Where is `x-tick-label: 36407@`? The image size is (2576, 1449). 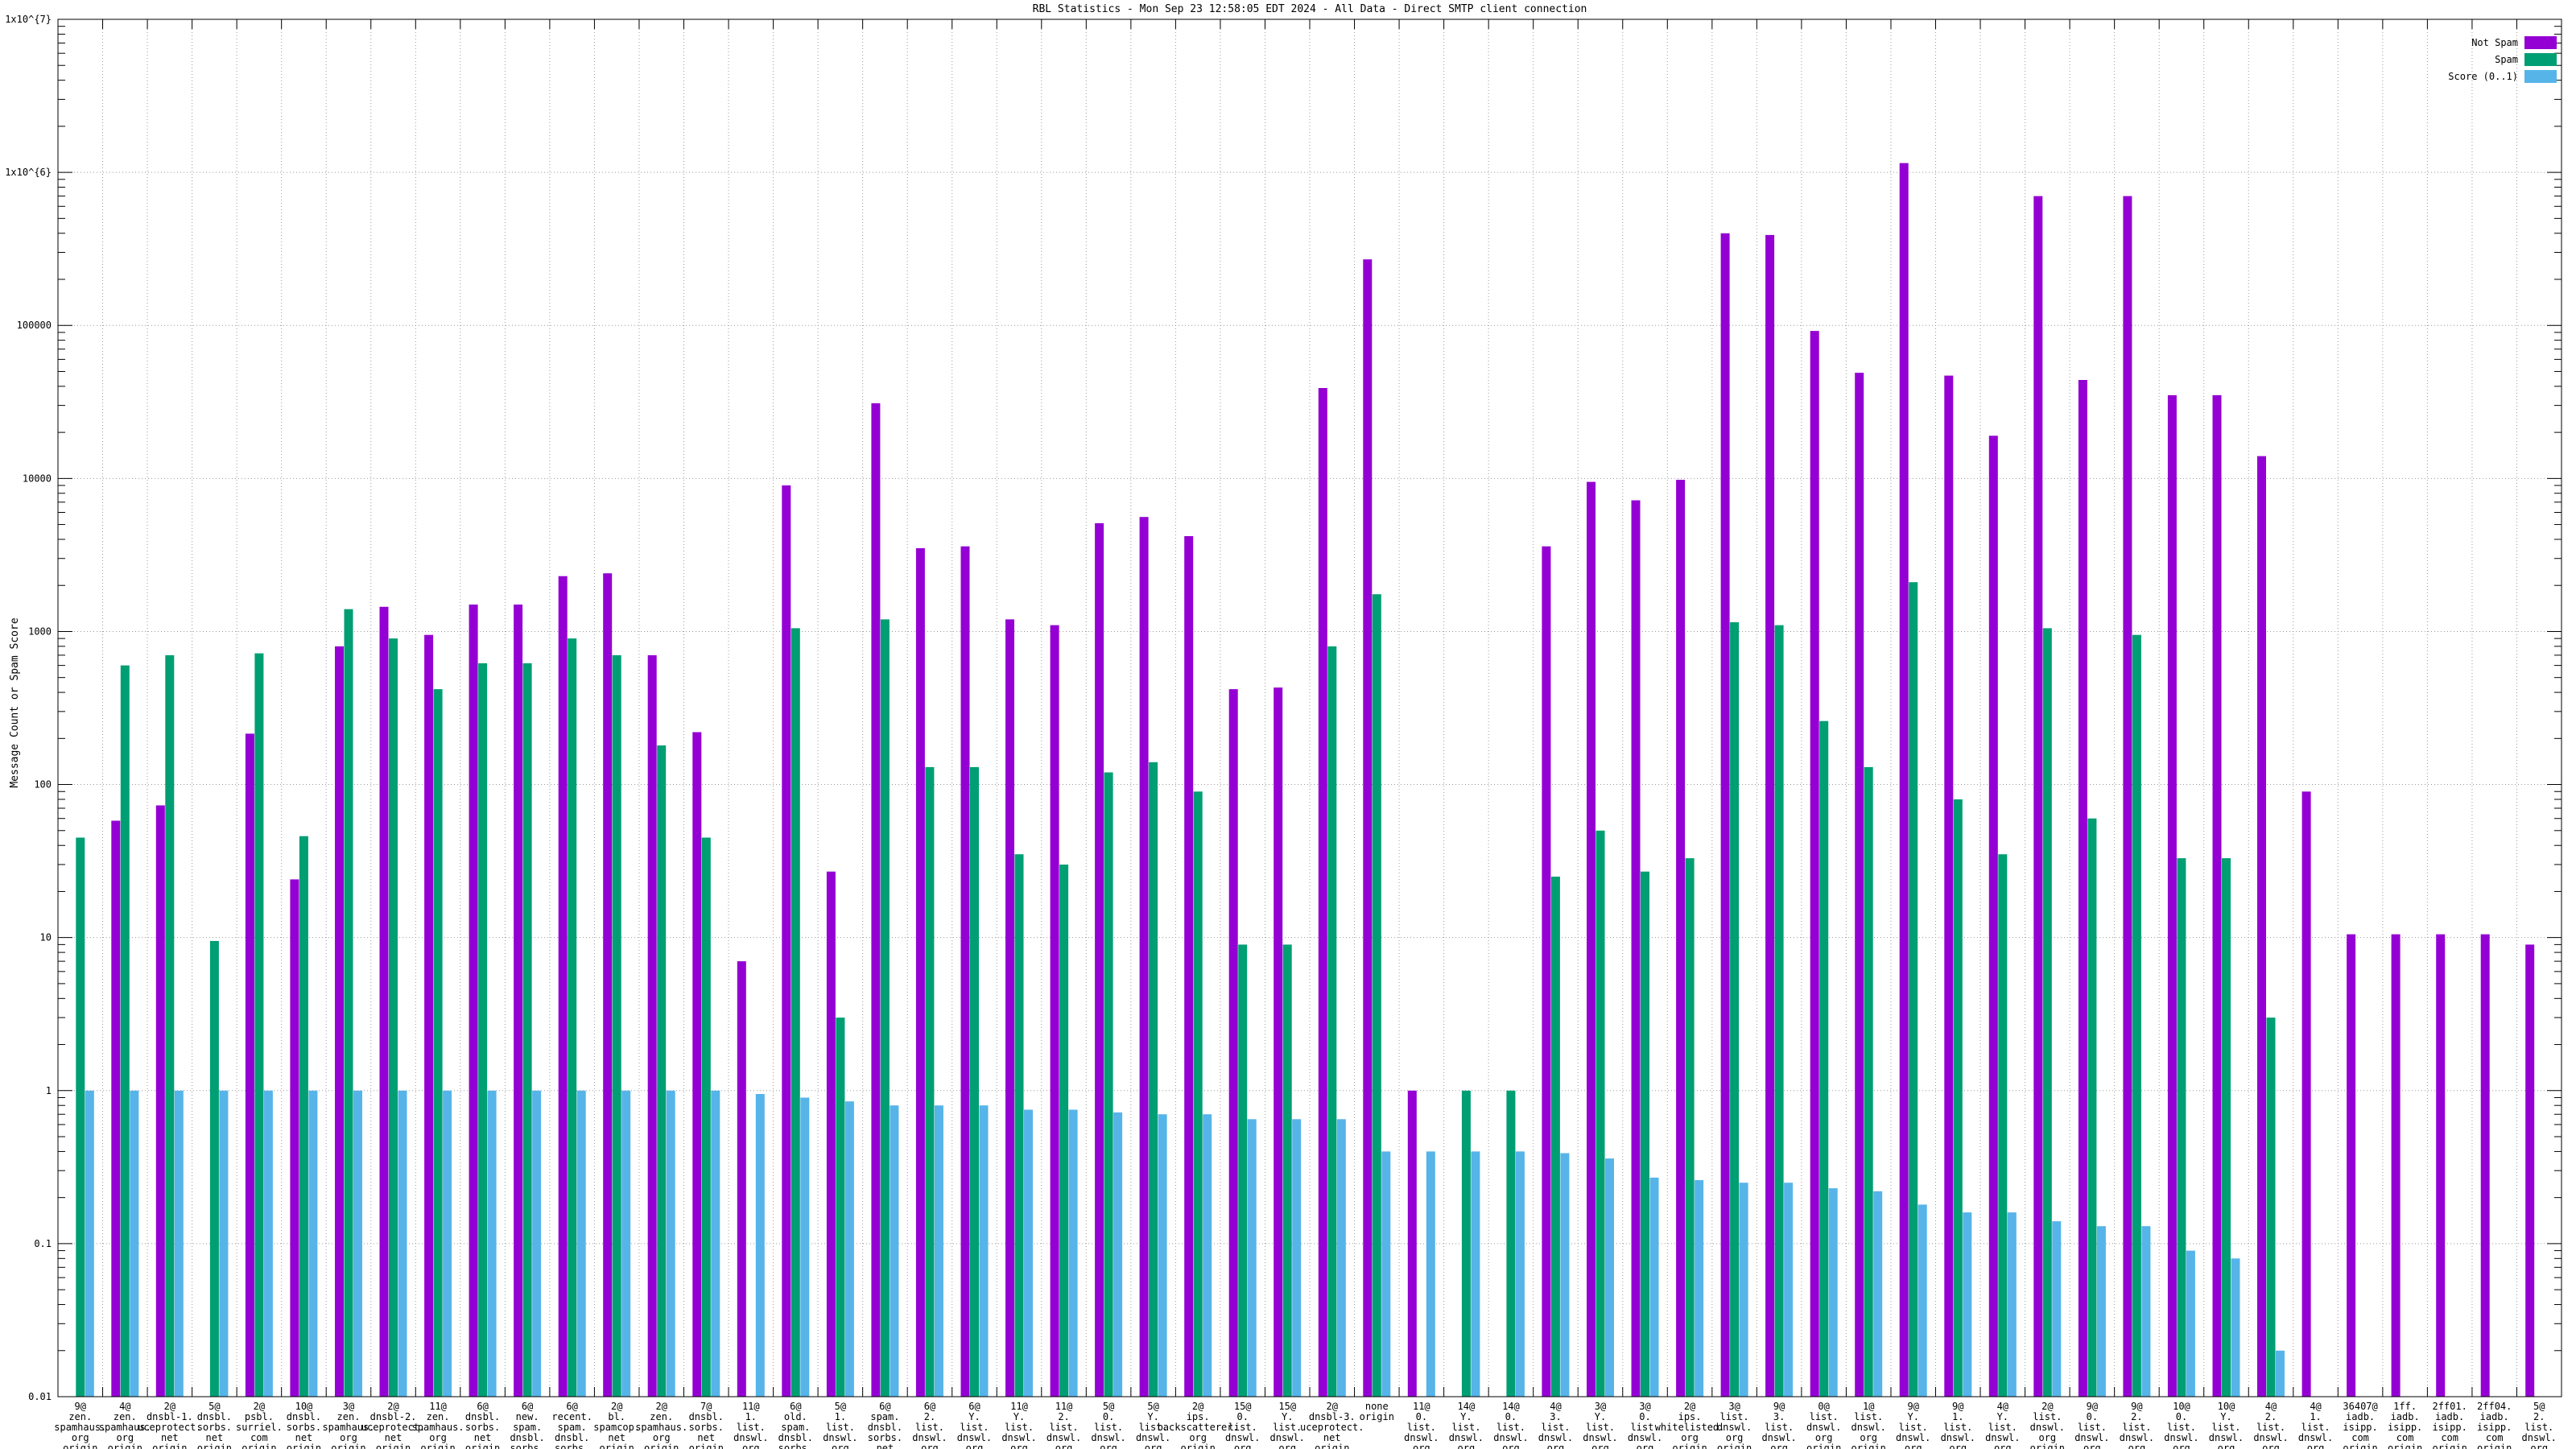
x-tick-label: 36407@ is located at coordinates (2360, 1406).